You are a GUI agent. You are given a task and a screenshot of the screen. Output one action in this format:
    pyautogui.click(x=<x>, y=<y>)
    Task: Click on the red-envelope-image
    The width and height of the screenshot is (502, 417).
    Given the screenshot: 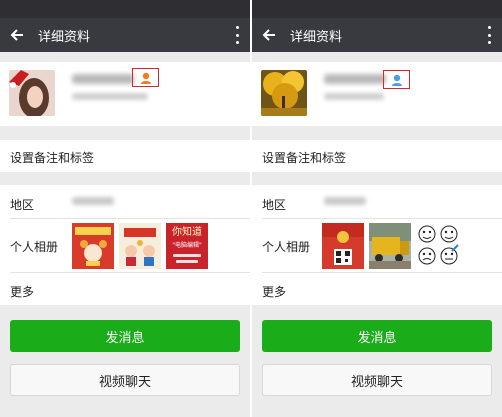 What is the action you would take?
    pyautogui.click(x=343, y=246)
    